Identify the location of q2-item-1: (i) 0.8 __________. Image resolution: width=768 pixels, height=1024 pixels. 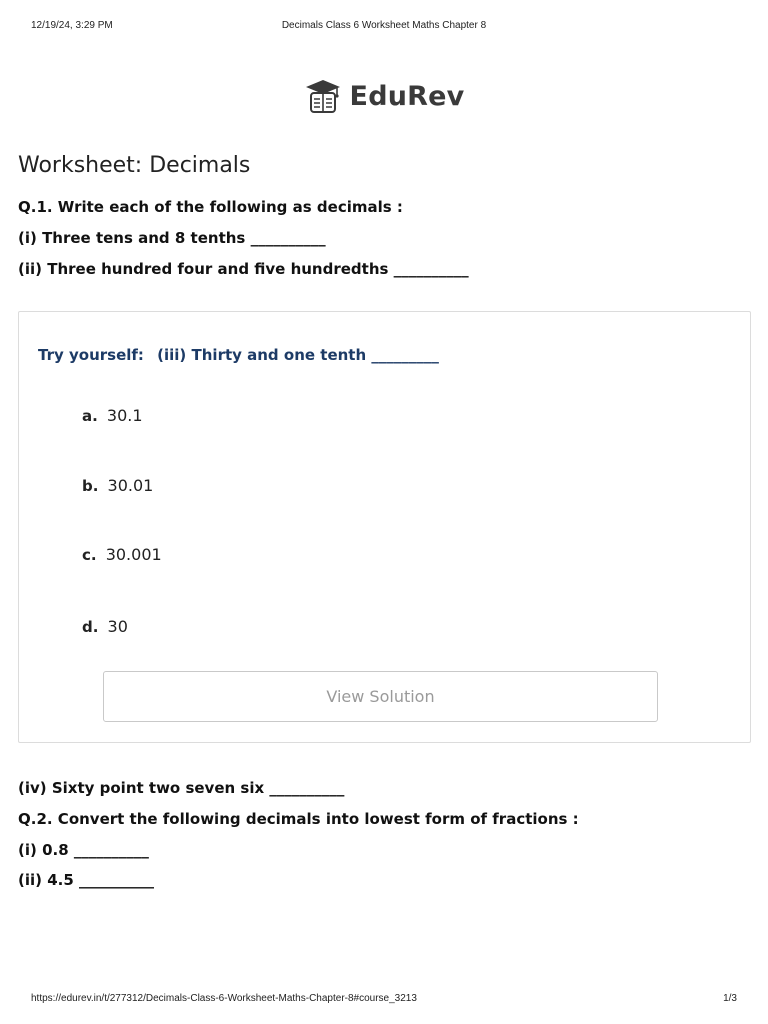
(83, 849).